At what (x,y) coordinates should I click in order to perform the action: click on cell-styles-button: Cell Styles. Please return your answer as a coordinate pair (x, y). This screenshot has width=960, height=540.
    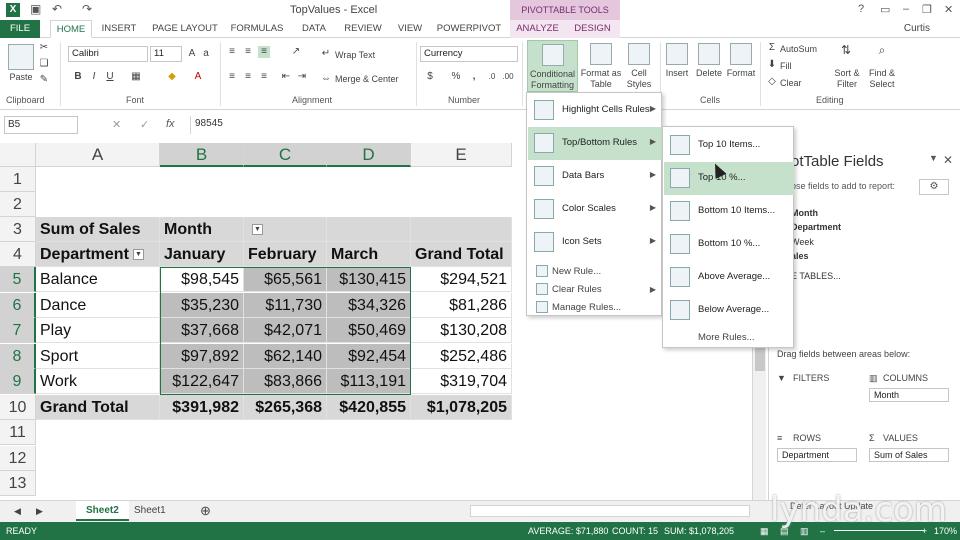
    Looking at the image, I should click on (639, 79).